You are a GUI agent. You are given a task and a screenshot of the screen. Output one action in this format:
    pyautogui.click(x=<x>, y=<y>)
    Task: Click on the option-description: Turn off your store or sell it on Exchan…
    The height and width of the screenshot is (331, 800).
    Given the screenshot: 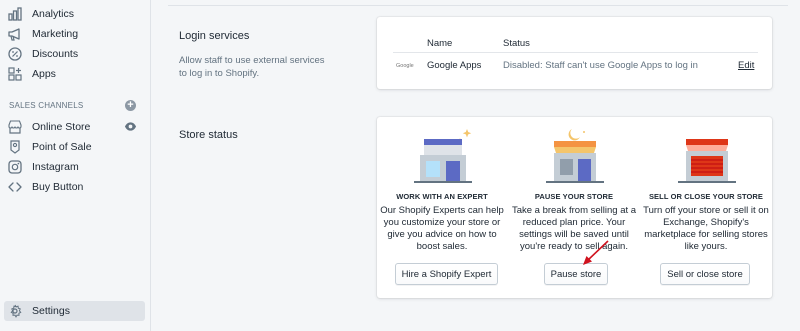 What is the action you would take?
    pyautogui.click(x=706, y=228)
    